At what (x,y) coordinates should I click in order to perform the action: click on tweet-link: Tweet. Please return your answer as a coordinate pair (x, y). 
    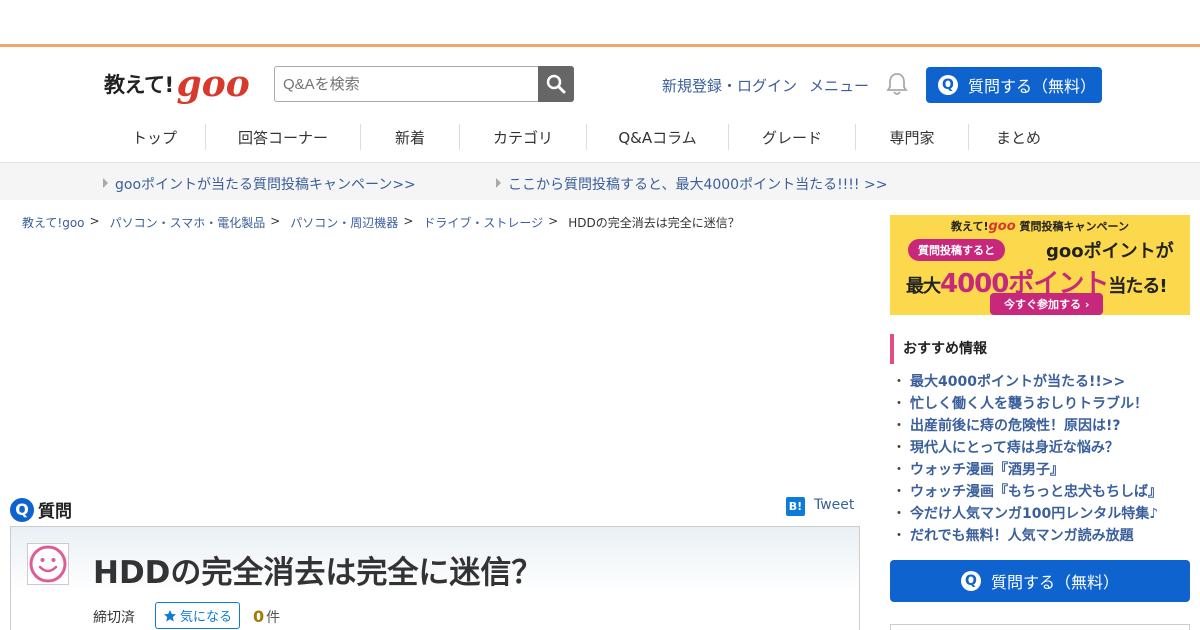
    Looking at the image, I should click on (834, 505).